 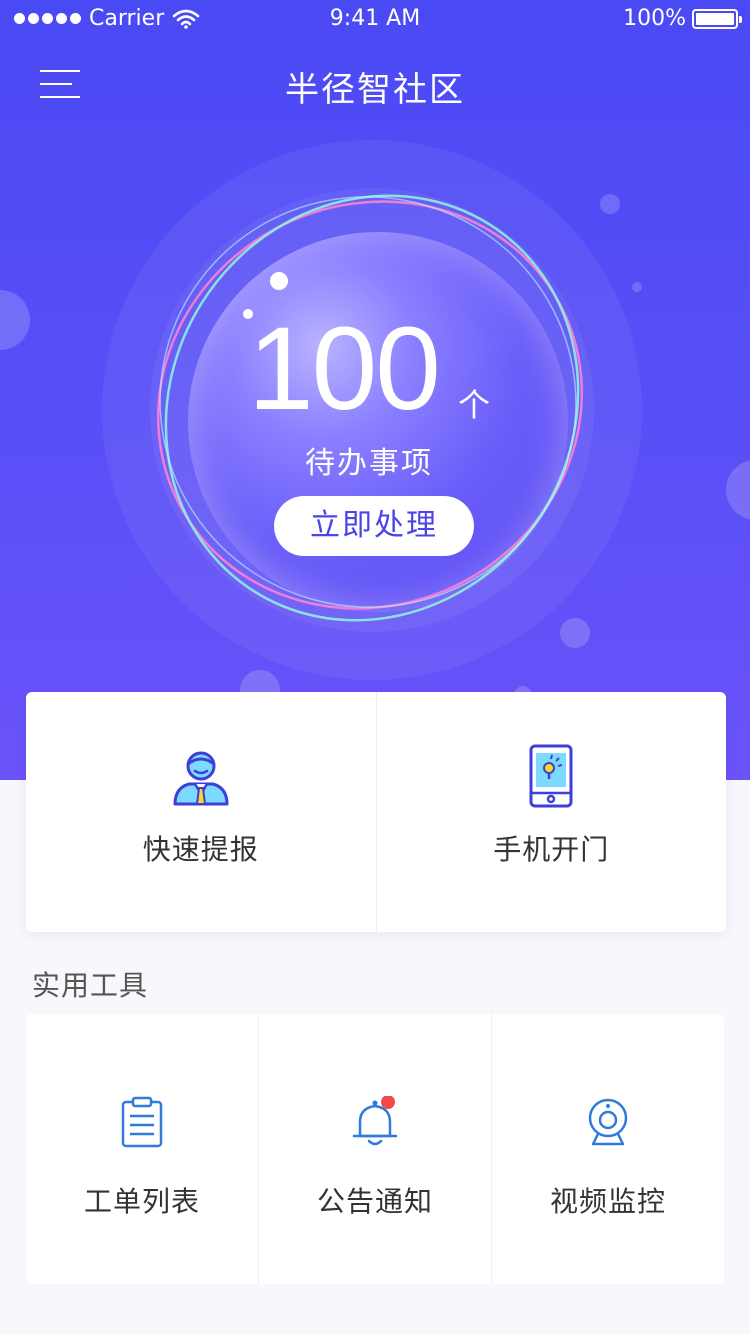 I want to click on notification-badge, so click(x=388, y=1102).